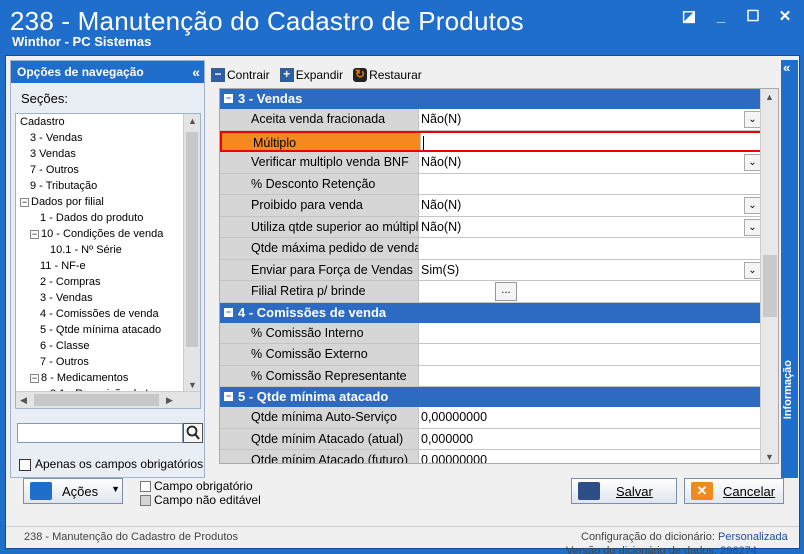 The height and width of the screenshot is (554, 804). Describe the element at coordinates (100, 234) in the screenshot. I see `tree-item: −10 - Condições de venda` at that location.